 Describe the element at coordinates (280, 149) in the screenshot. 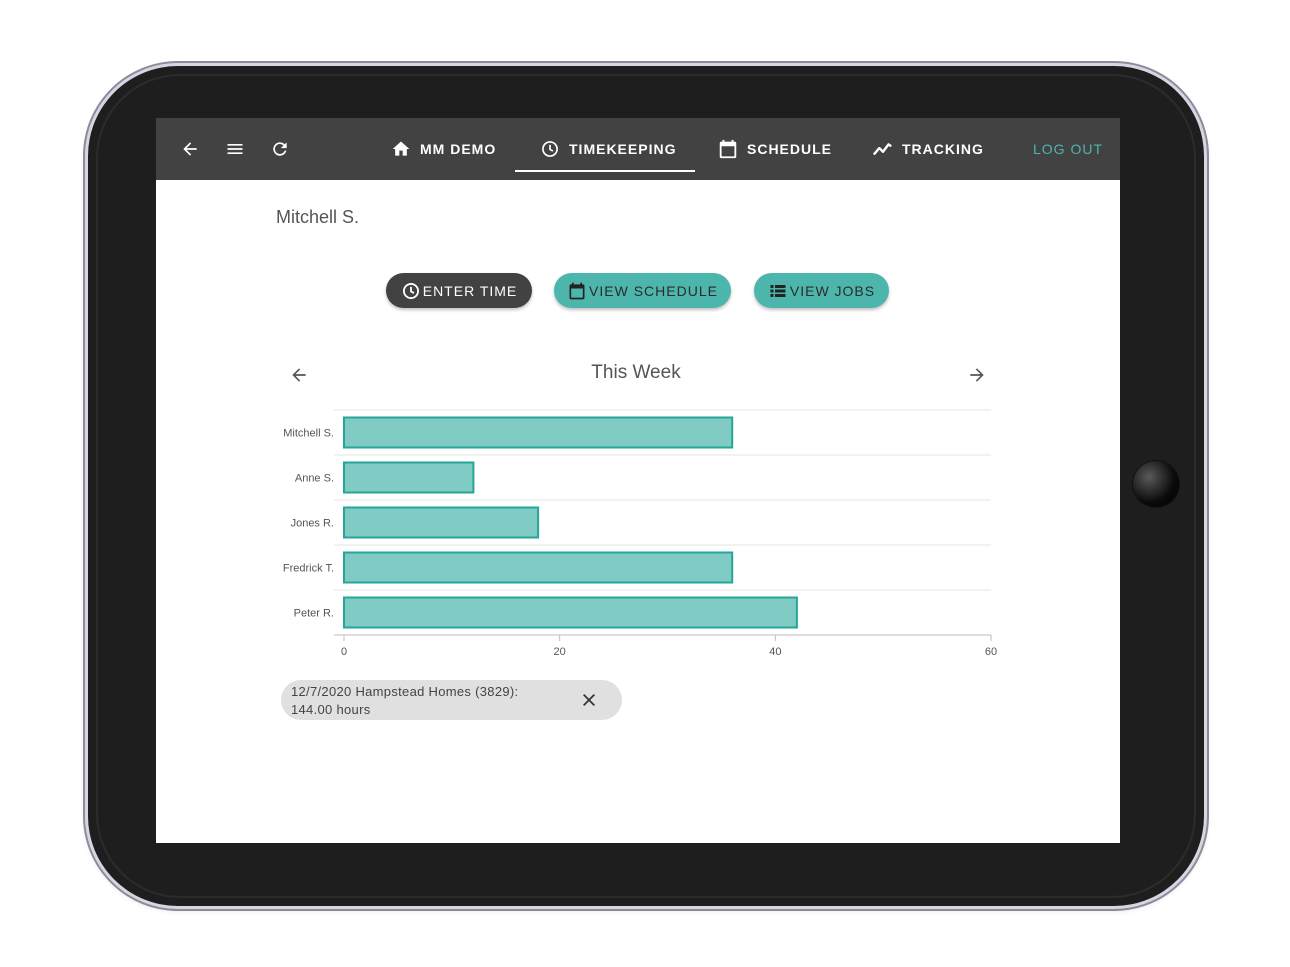

I see `refresh-icon` at that location.